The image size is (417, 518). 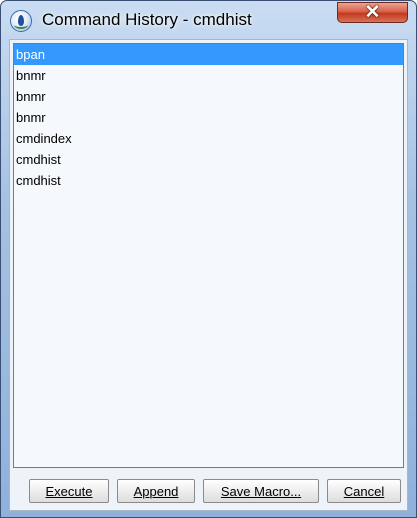 I want to click on app-logo-icon, so click(x=21, y=21).